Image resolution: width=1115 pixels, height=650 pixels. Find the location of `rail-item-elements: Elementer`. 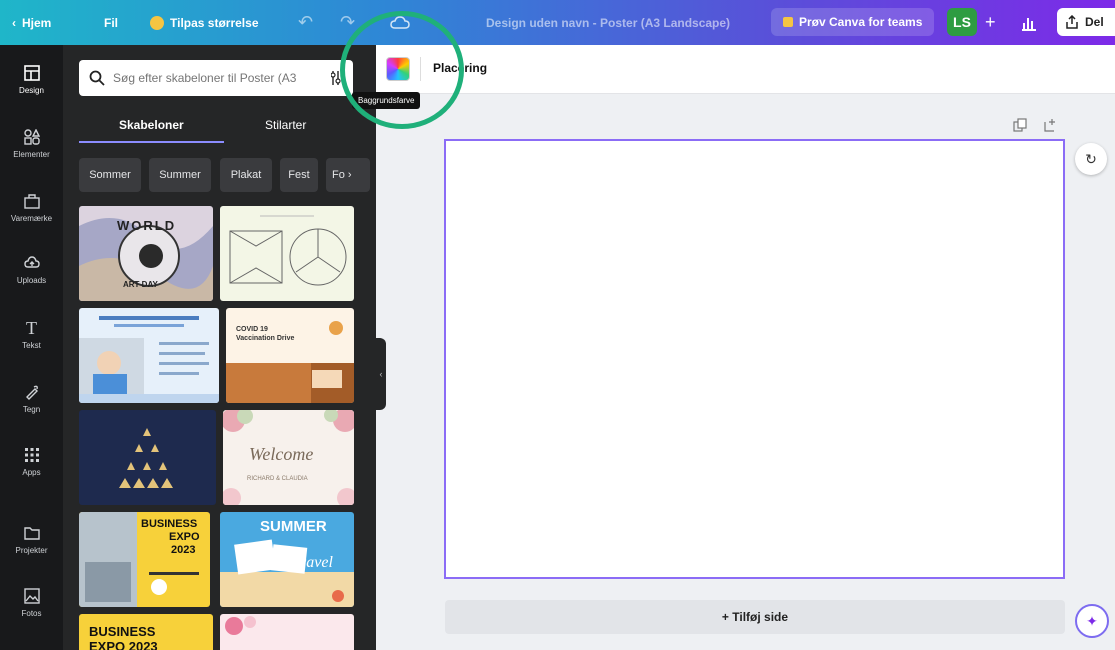

rail-item-elements: Elementer is located at coordinates (31, 143).